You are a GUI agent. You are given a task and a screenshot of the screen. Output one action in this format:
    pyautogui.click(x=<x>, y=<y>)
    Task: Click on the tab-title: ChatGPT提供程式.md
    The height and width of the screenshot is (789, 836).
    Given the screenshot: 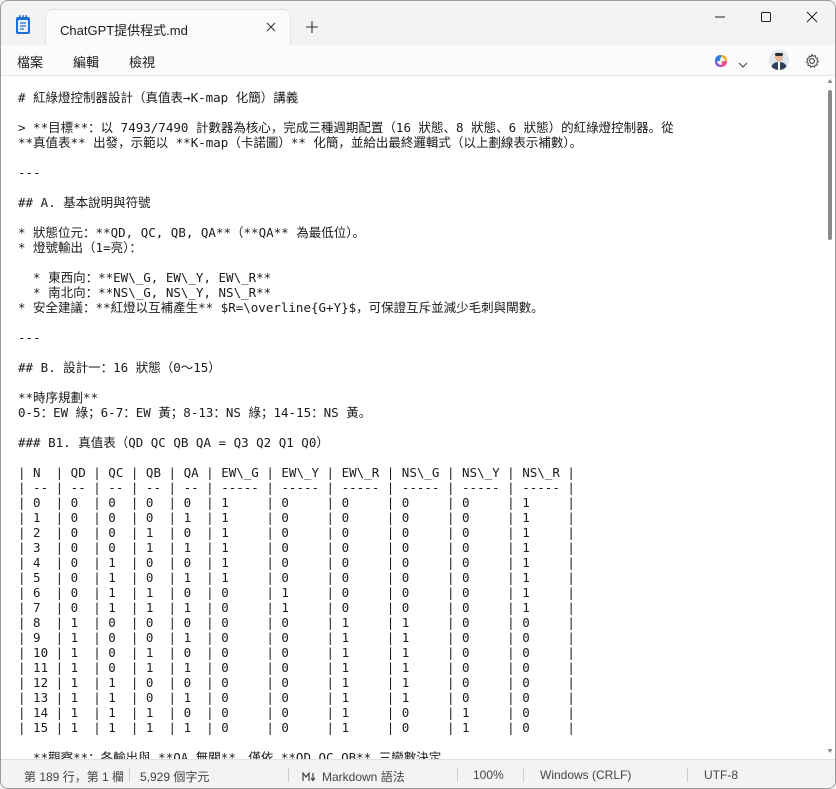 What is the action you would take?
    pyautogui.click(x=124, y=30)
    